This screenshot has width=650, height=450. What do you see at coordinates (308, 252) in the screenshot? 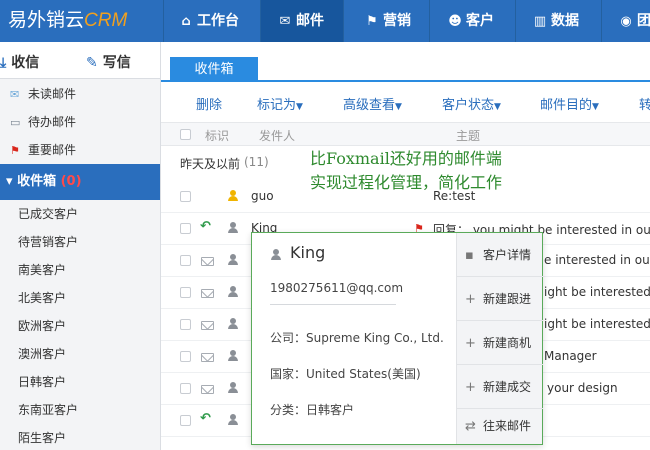
I see `contact-name: King` at bounding box center [308, 252].